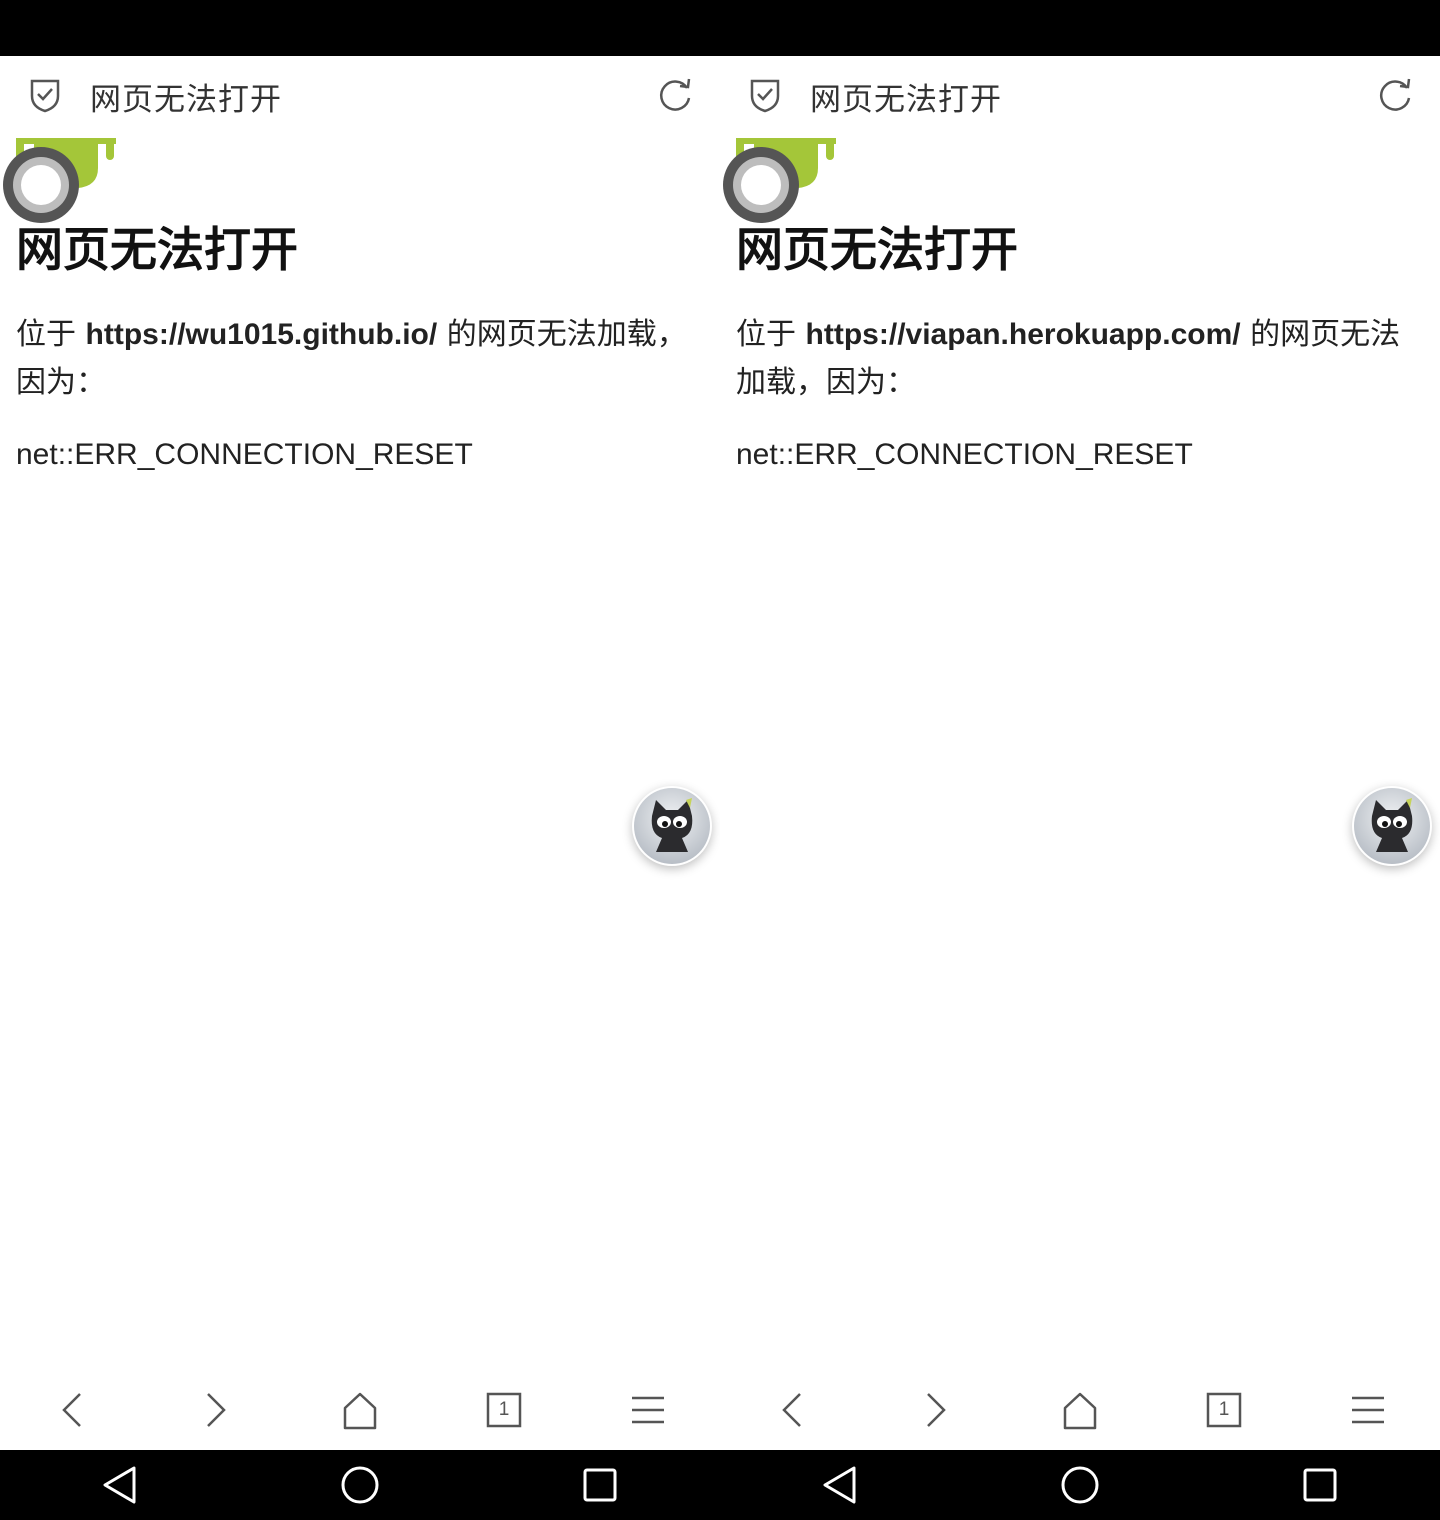  What do you see at coordinates (1023, 334) in the screenshot?
I see `failed-url: https://viapan.herokuapp.com/` at bounding box center [1023, 334].